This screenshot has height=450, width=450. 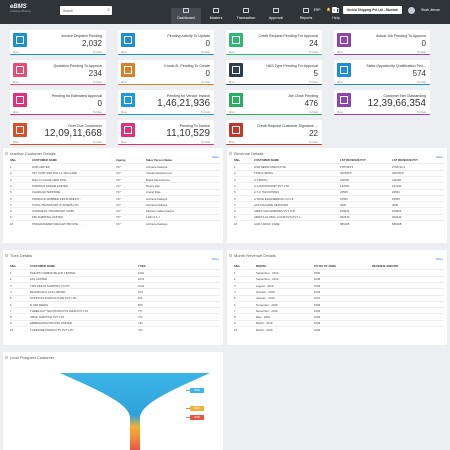 I want to click on table-cell: Archana Kadaiya, so click(x=183, y=223).